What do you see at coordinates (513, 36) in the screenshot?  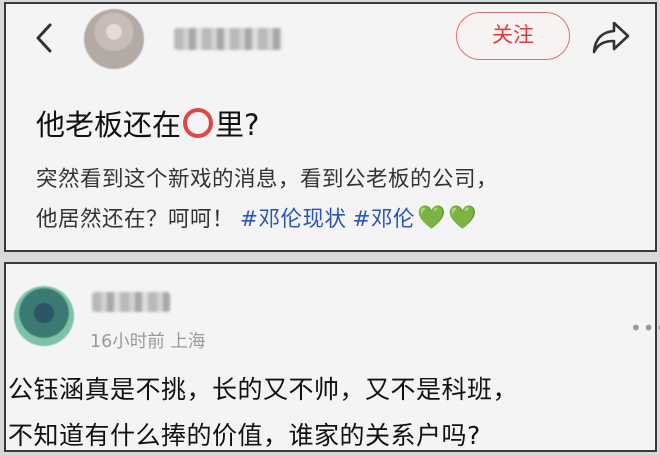 I see `follow-button: 关注` at bounding box center [513, 36].